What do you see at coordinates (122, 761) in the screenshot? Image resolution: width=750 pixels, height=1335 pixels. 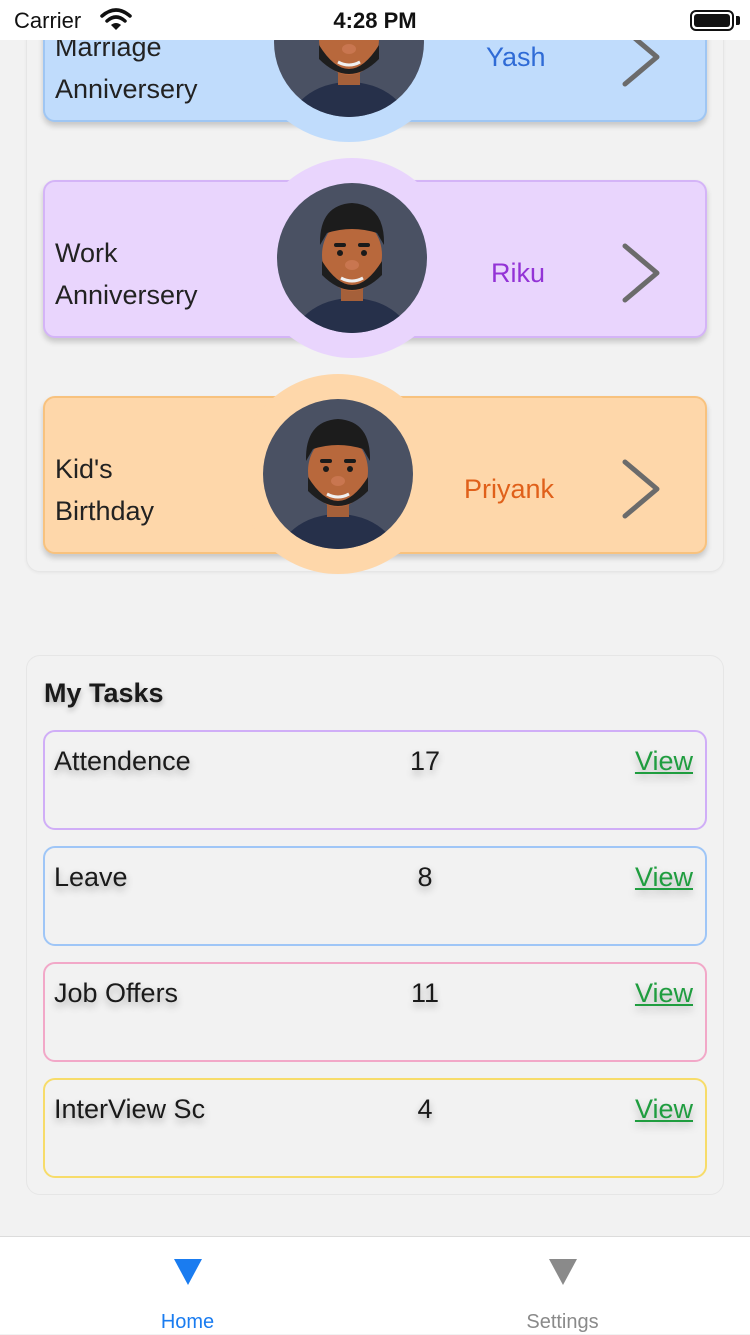 I see `task-name: Attendence` at bounding box center [122, 761].